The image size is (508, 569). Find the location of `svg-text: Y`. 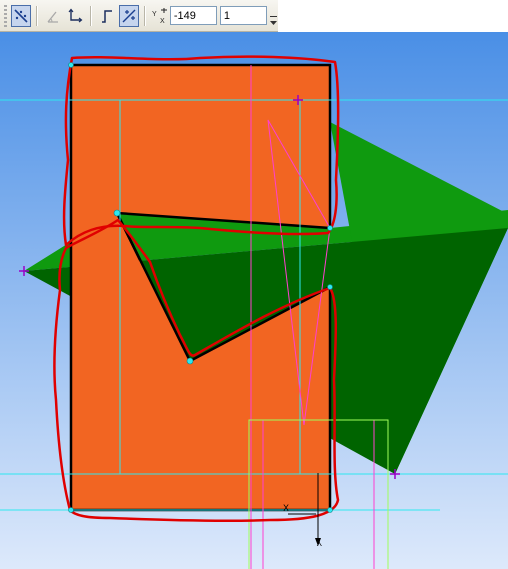

svg-text: Y is located at coordinates (154, 14).